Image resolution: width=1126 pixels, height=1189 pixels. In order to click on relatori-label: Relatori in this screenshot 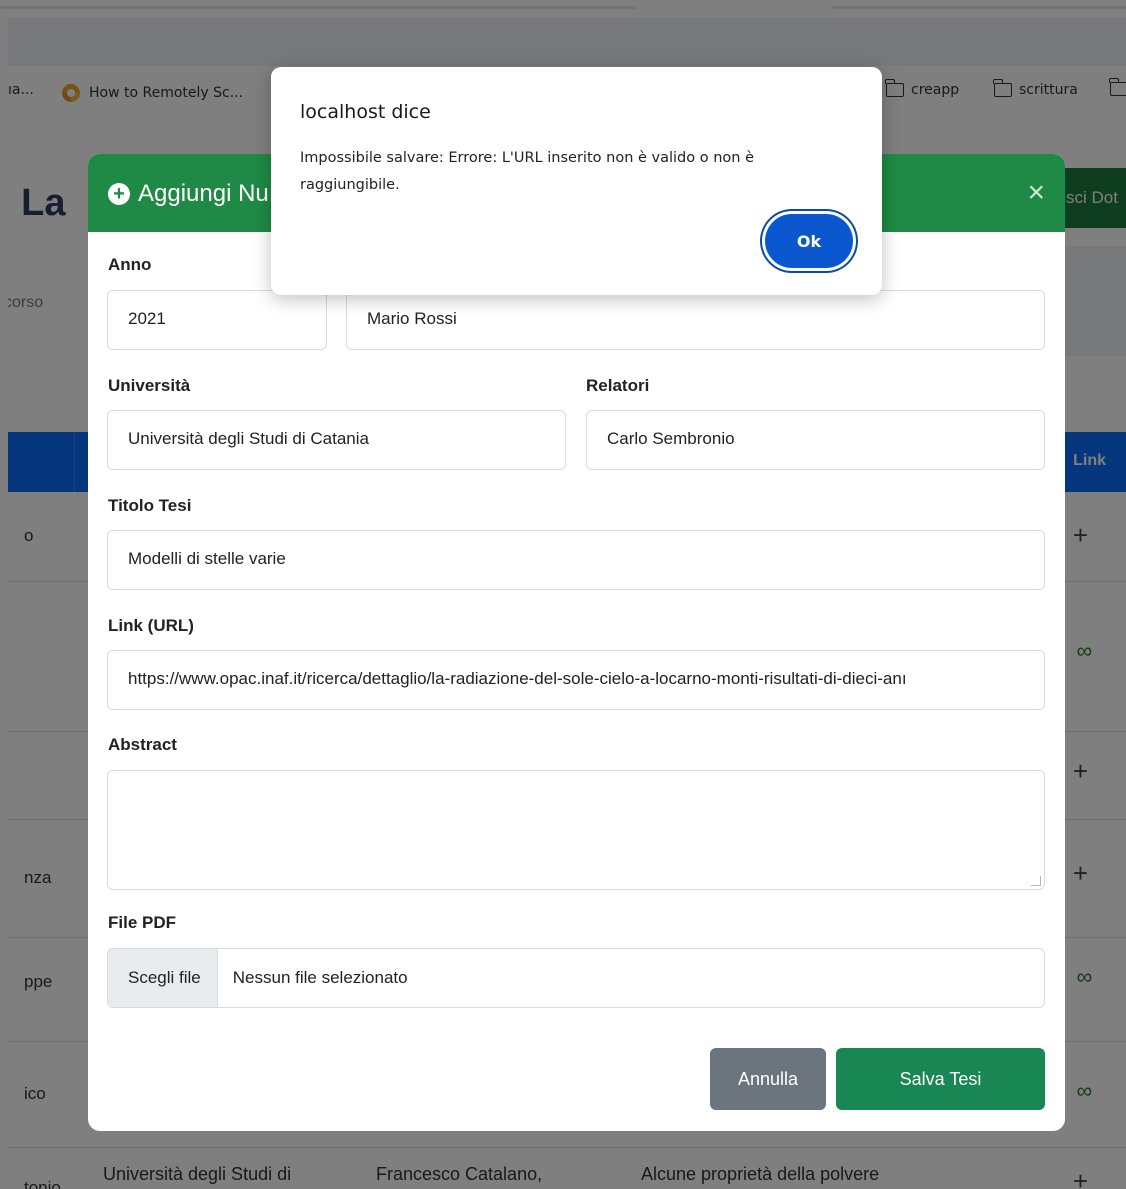, I will do `click(618, 385)`.